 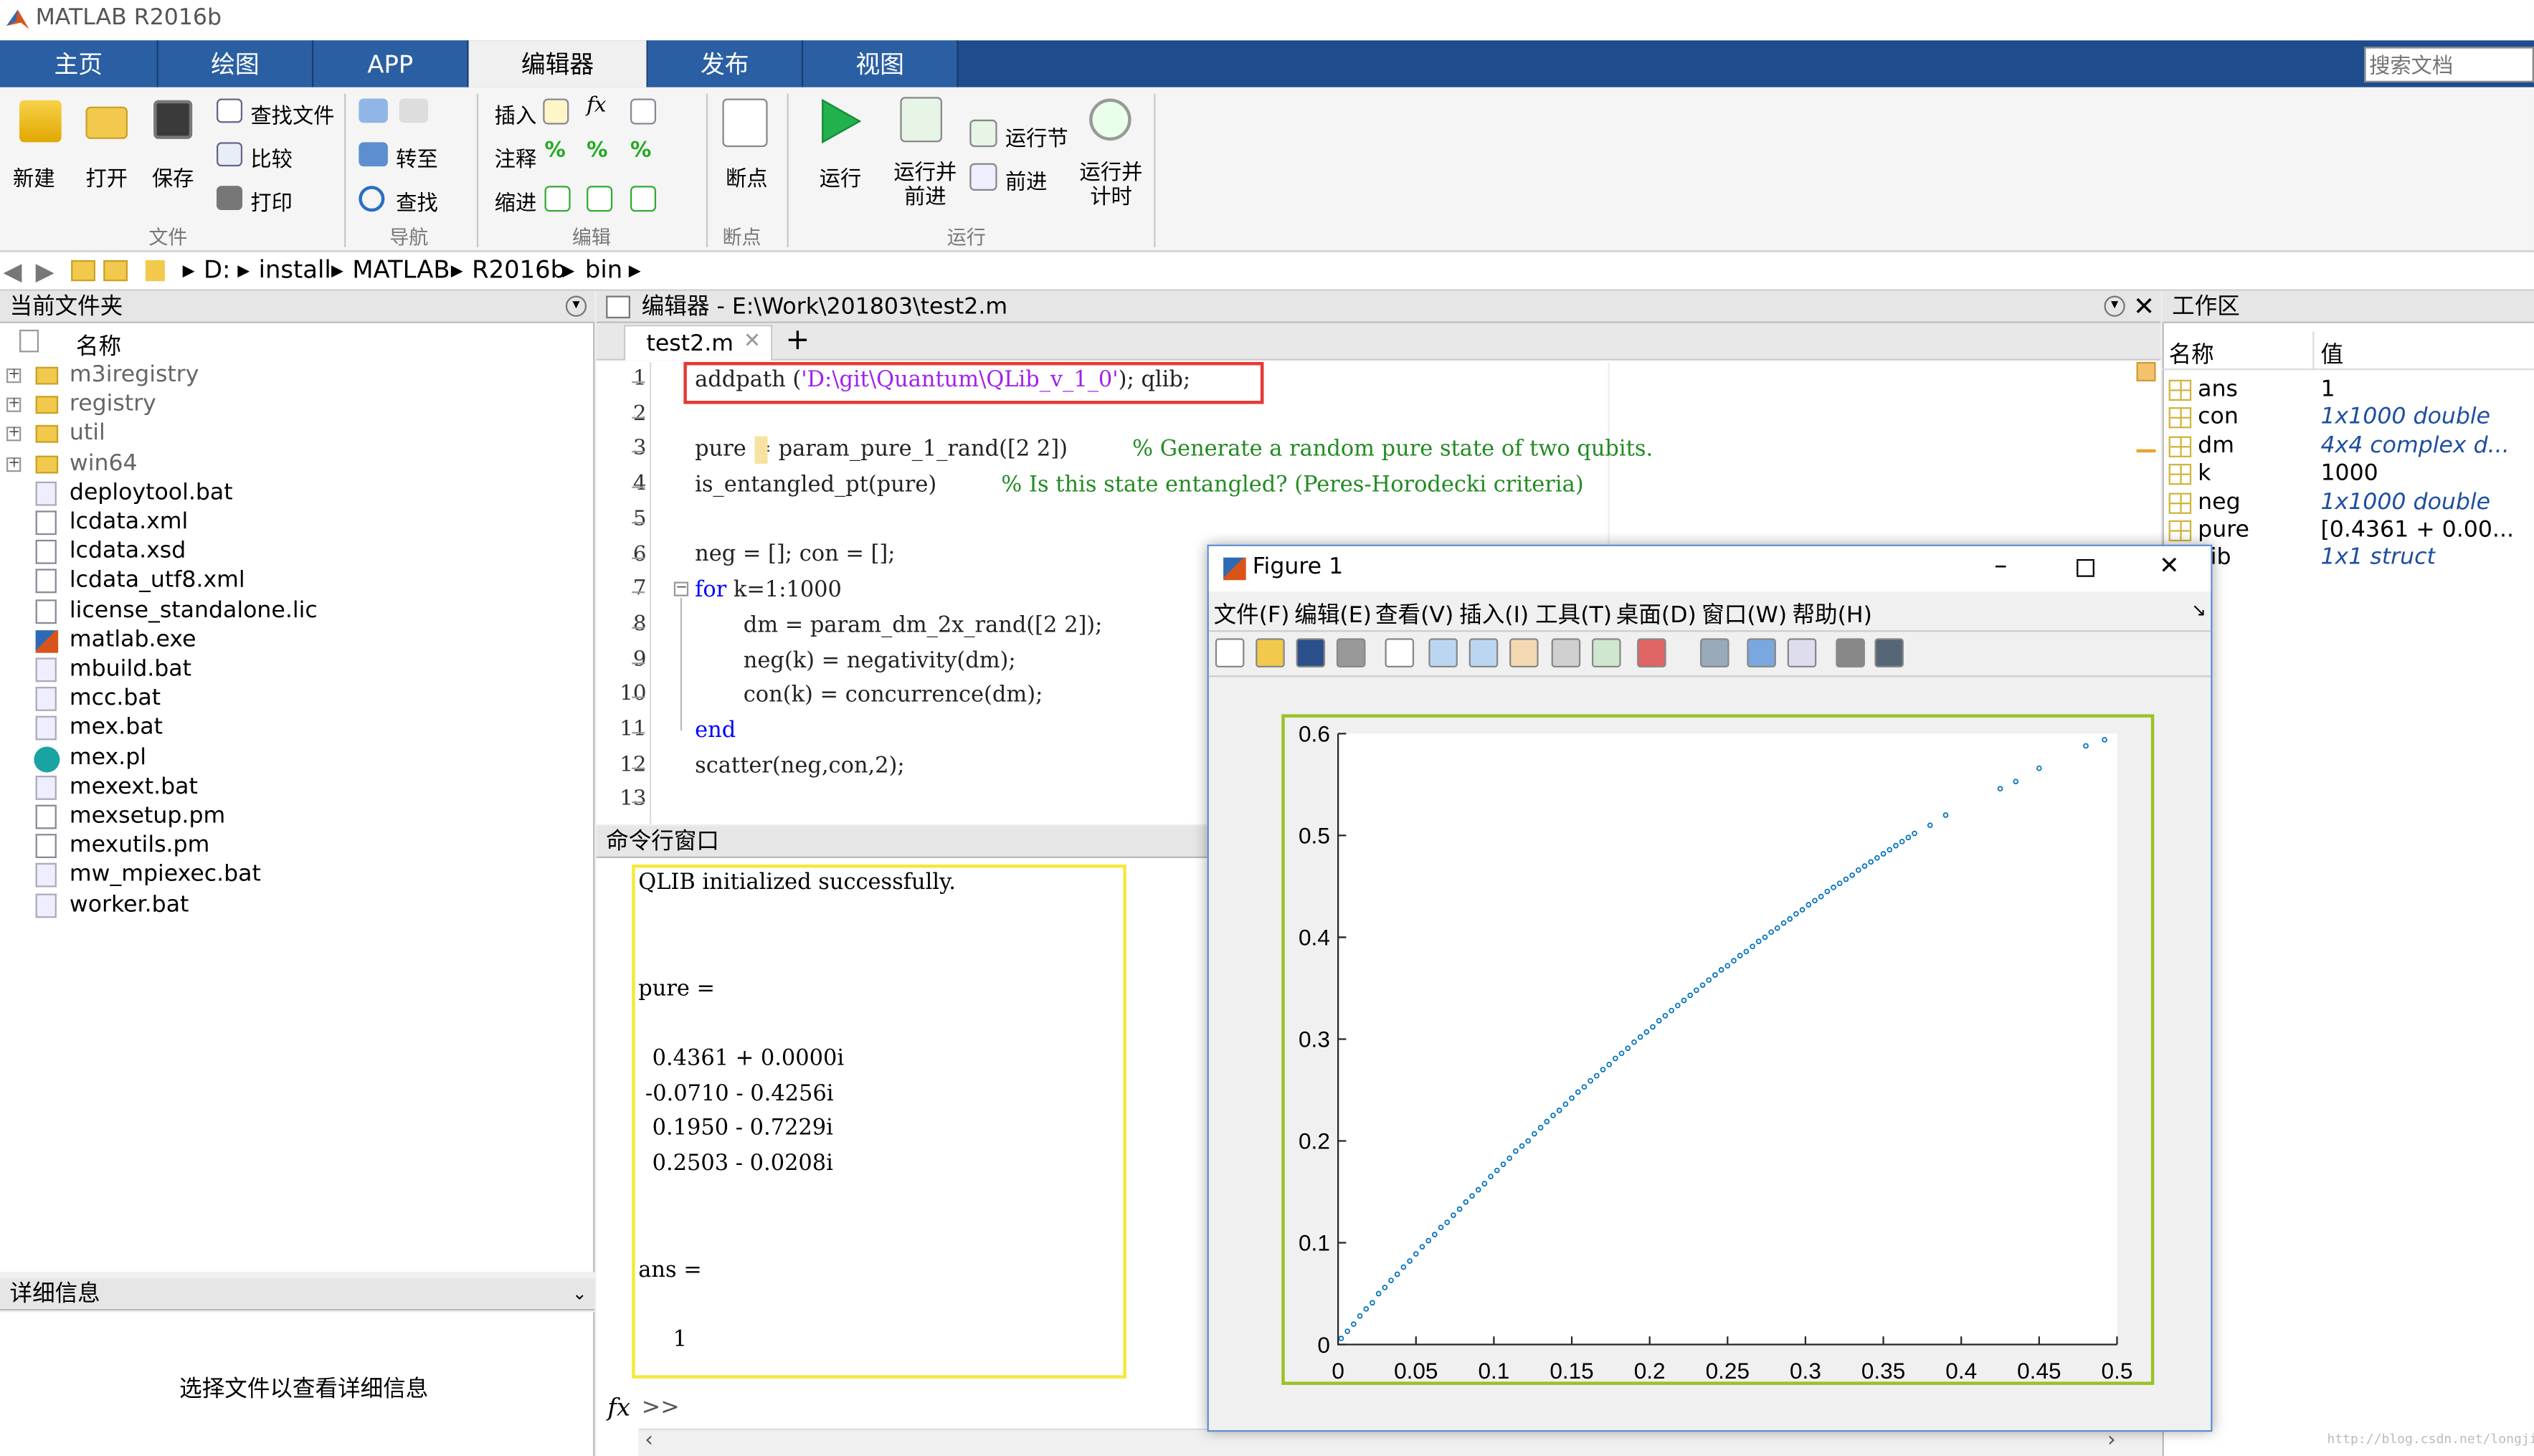 I want to click on breakpoints-button: 断点, so click(x=747, y=176).